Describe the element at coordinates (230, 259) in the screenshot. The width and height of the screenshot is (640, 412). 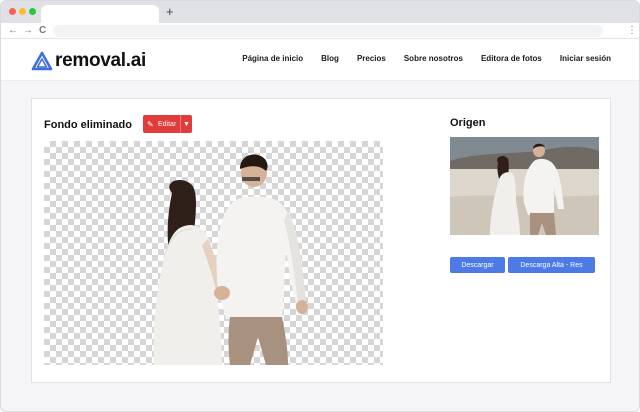
I see `couple-cutout-image` at that location.